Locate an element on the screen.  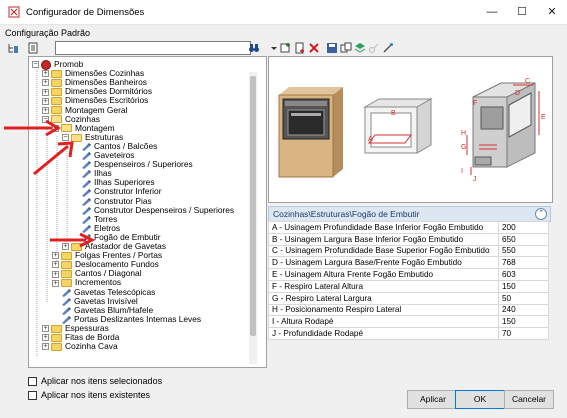
apply-existing-checkbox-row: Aplicar nos itens existentes is located at coordinates (89, 395).